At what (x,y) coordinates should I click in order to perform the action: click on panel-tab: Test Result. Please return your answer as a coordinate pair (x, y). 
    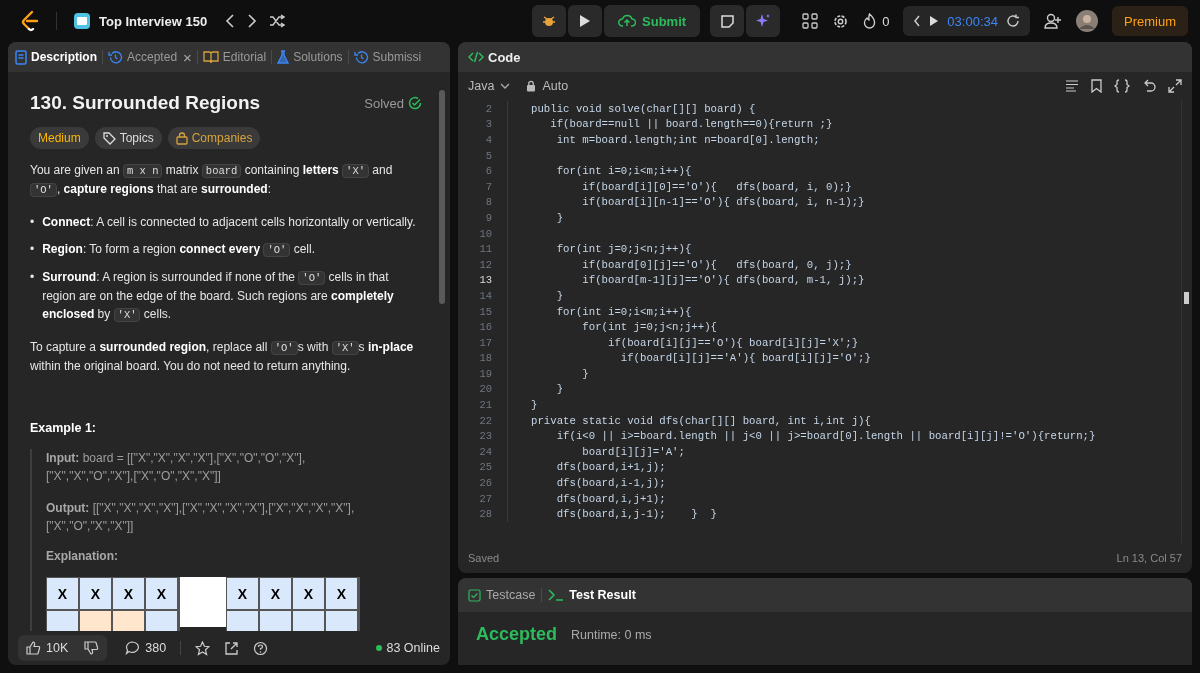
    Looking at the image, I should click on (592, 595).